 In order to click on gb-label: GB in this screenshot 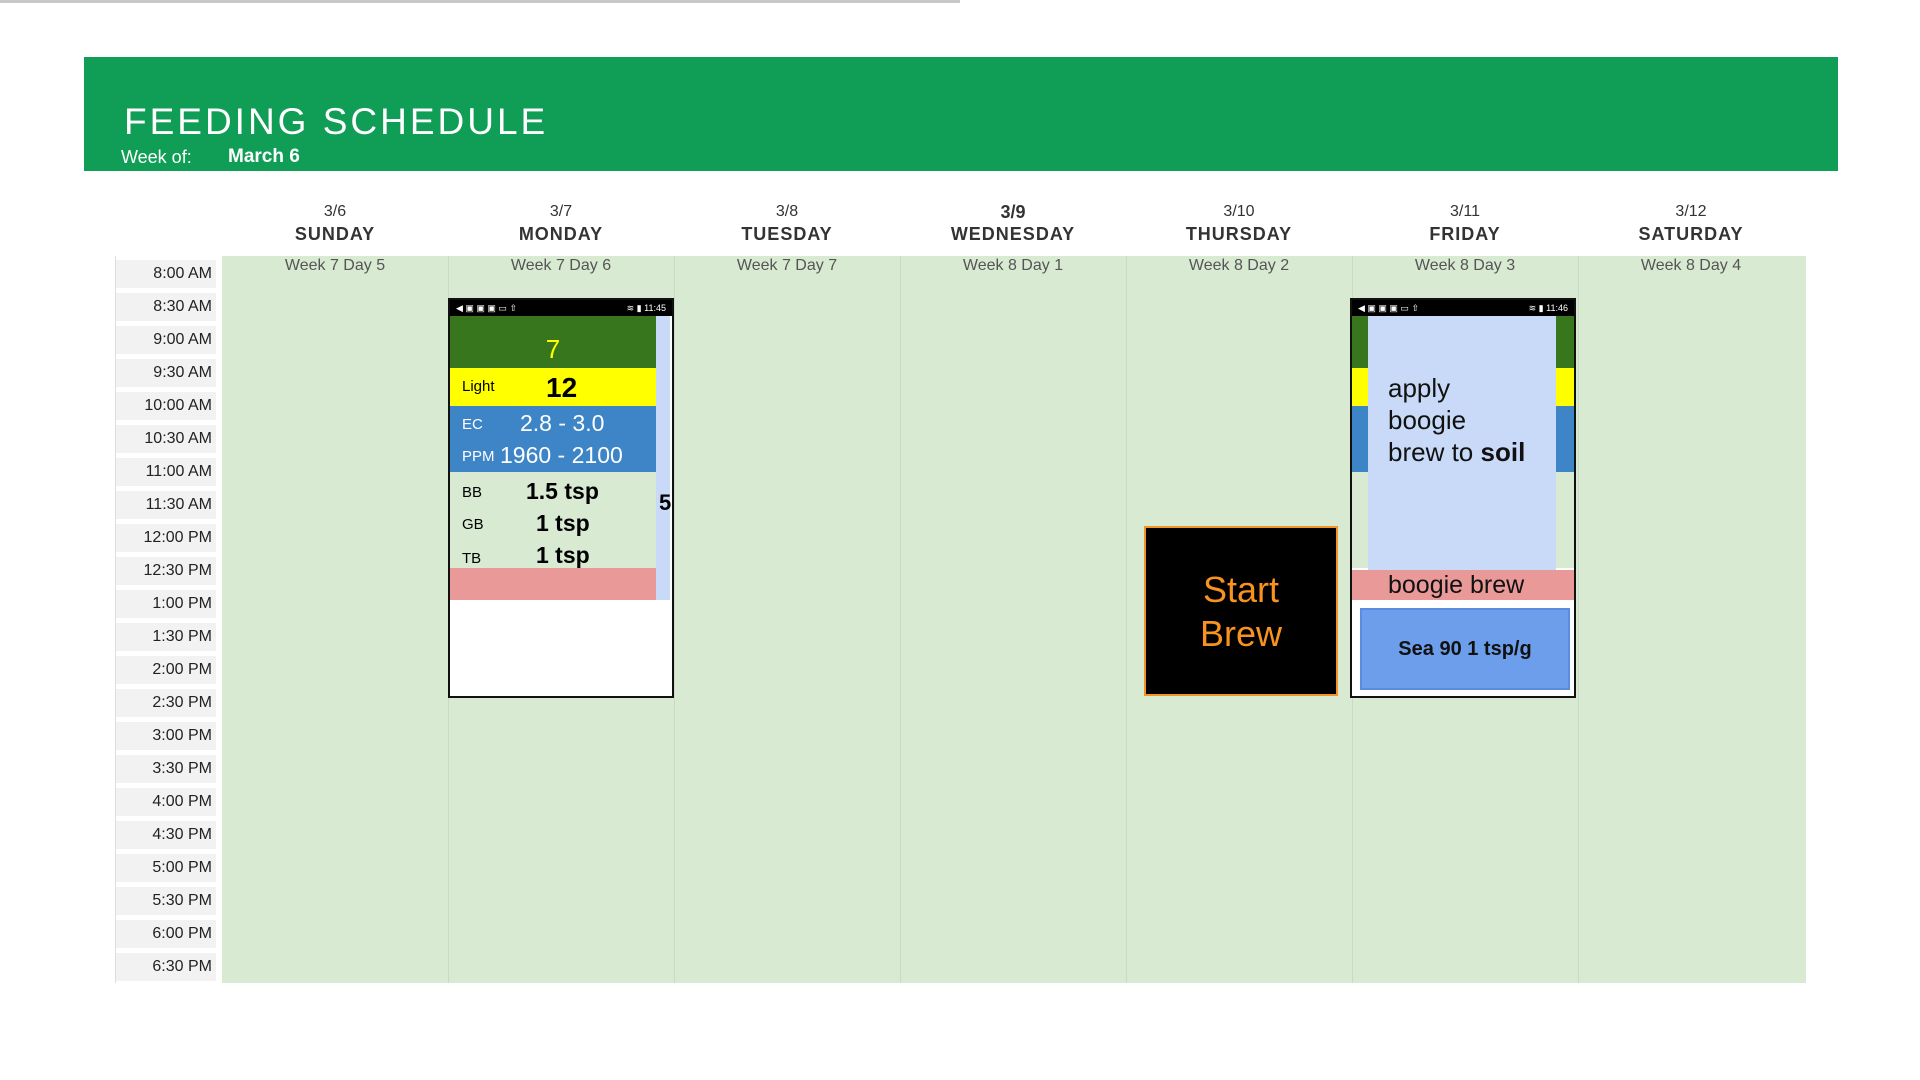, I will do `click(473, 524)`.